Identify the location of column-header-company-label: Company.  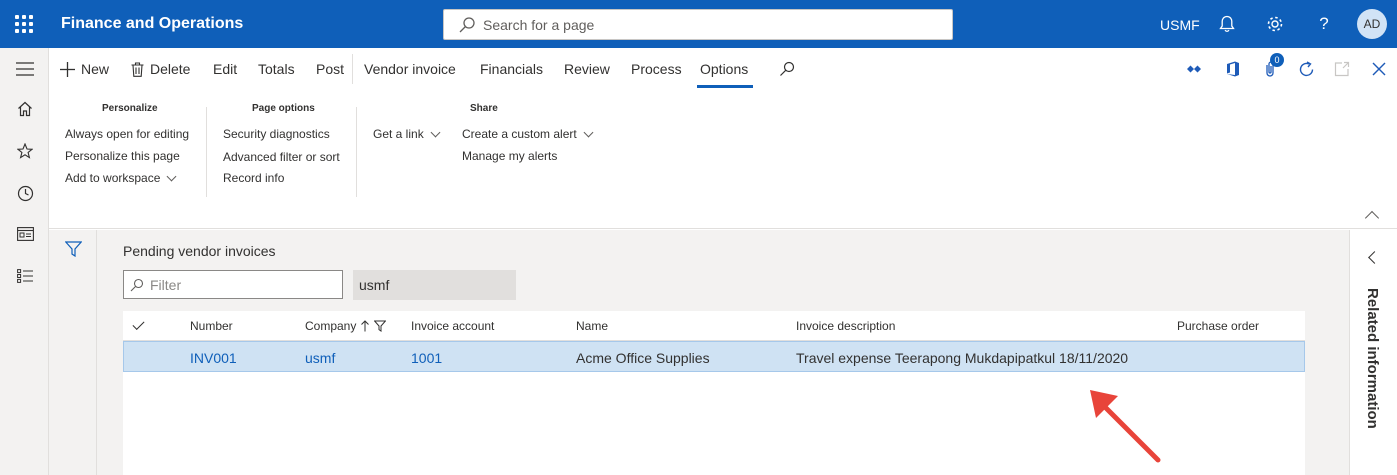
(331, 326).